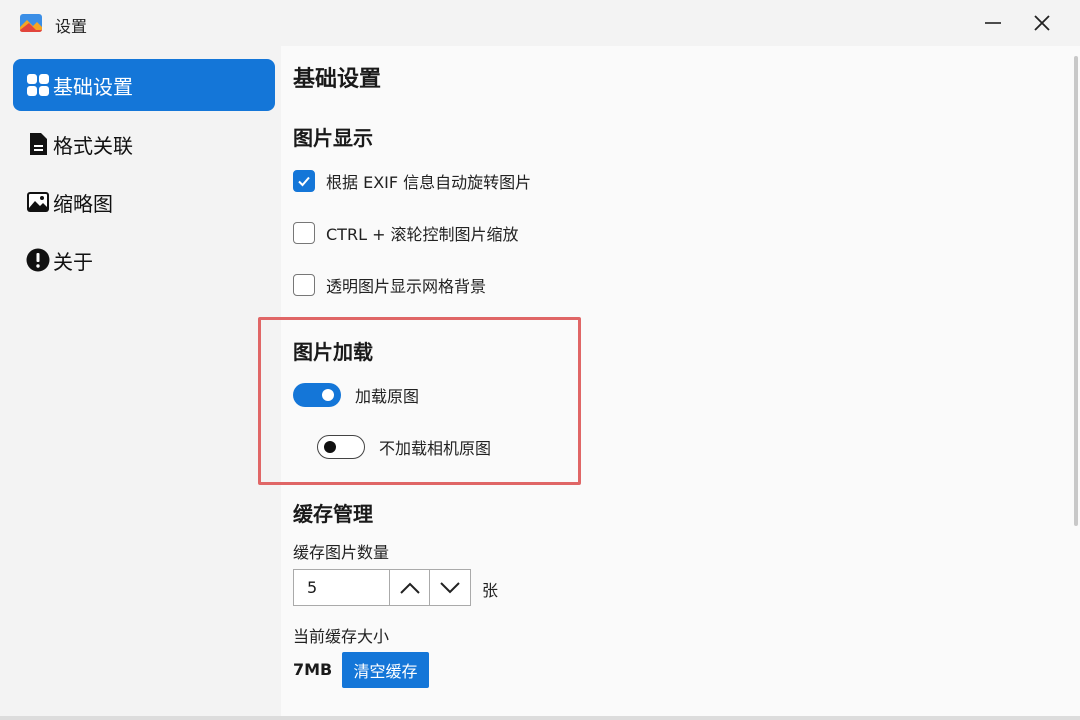  I want to click on scrollbar, so click(1076, 291).